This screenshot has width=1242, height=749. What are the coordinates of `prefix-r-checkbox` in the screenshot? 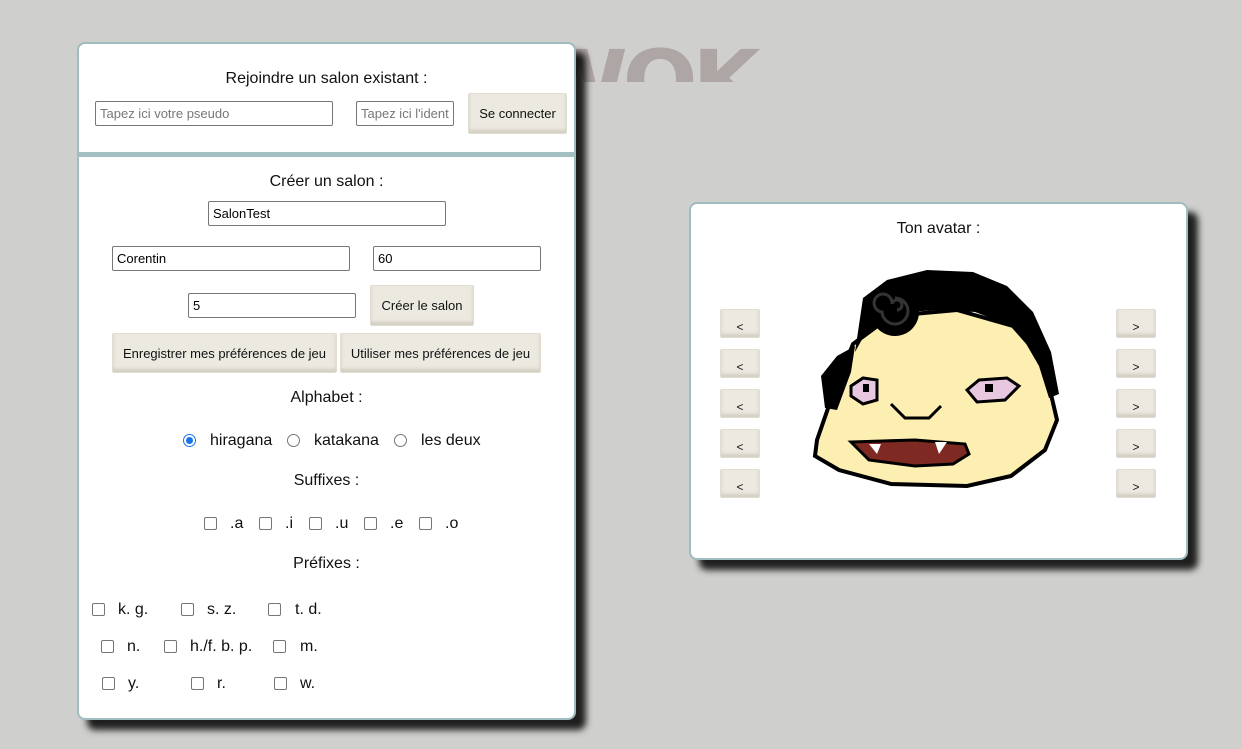 It's located at (197, 683).